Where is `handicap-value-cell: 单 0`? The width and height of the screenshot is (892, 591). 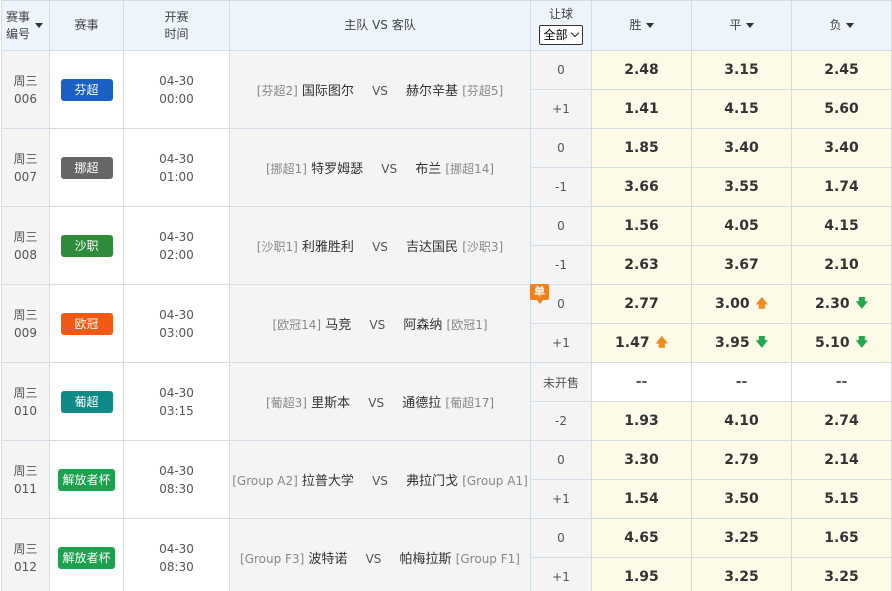 handicap-value-cell: 单 0 is located at coordinates (561, 304).